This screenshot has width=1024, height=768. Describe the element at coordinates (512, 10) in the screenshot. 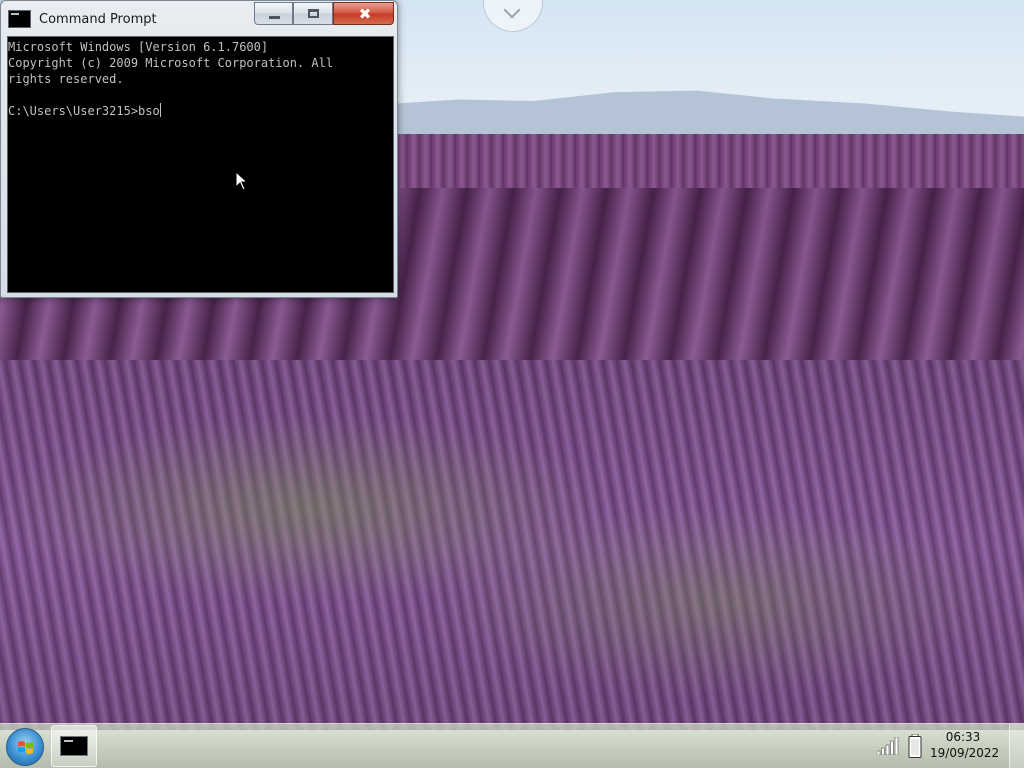

I see `chevron-down-icon` at that location.